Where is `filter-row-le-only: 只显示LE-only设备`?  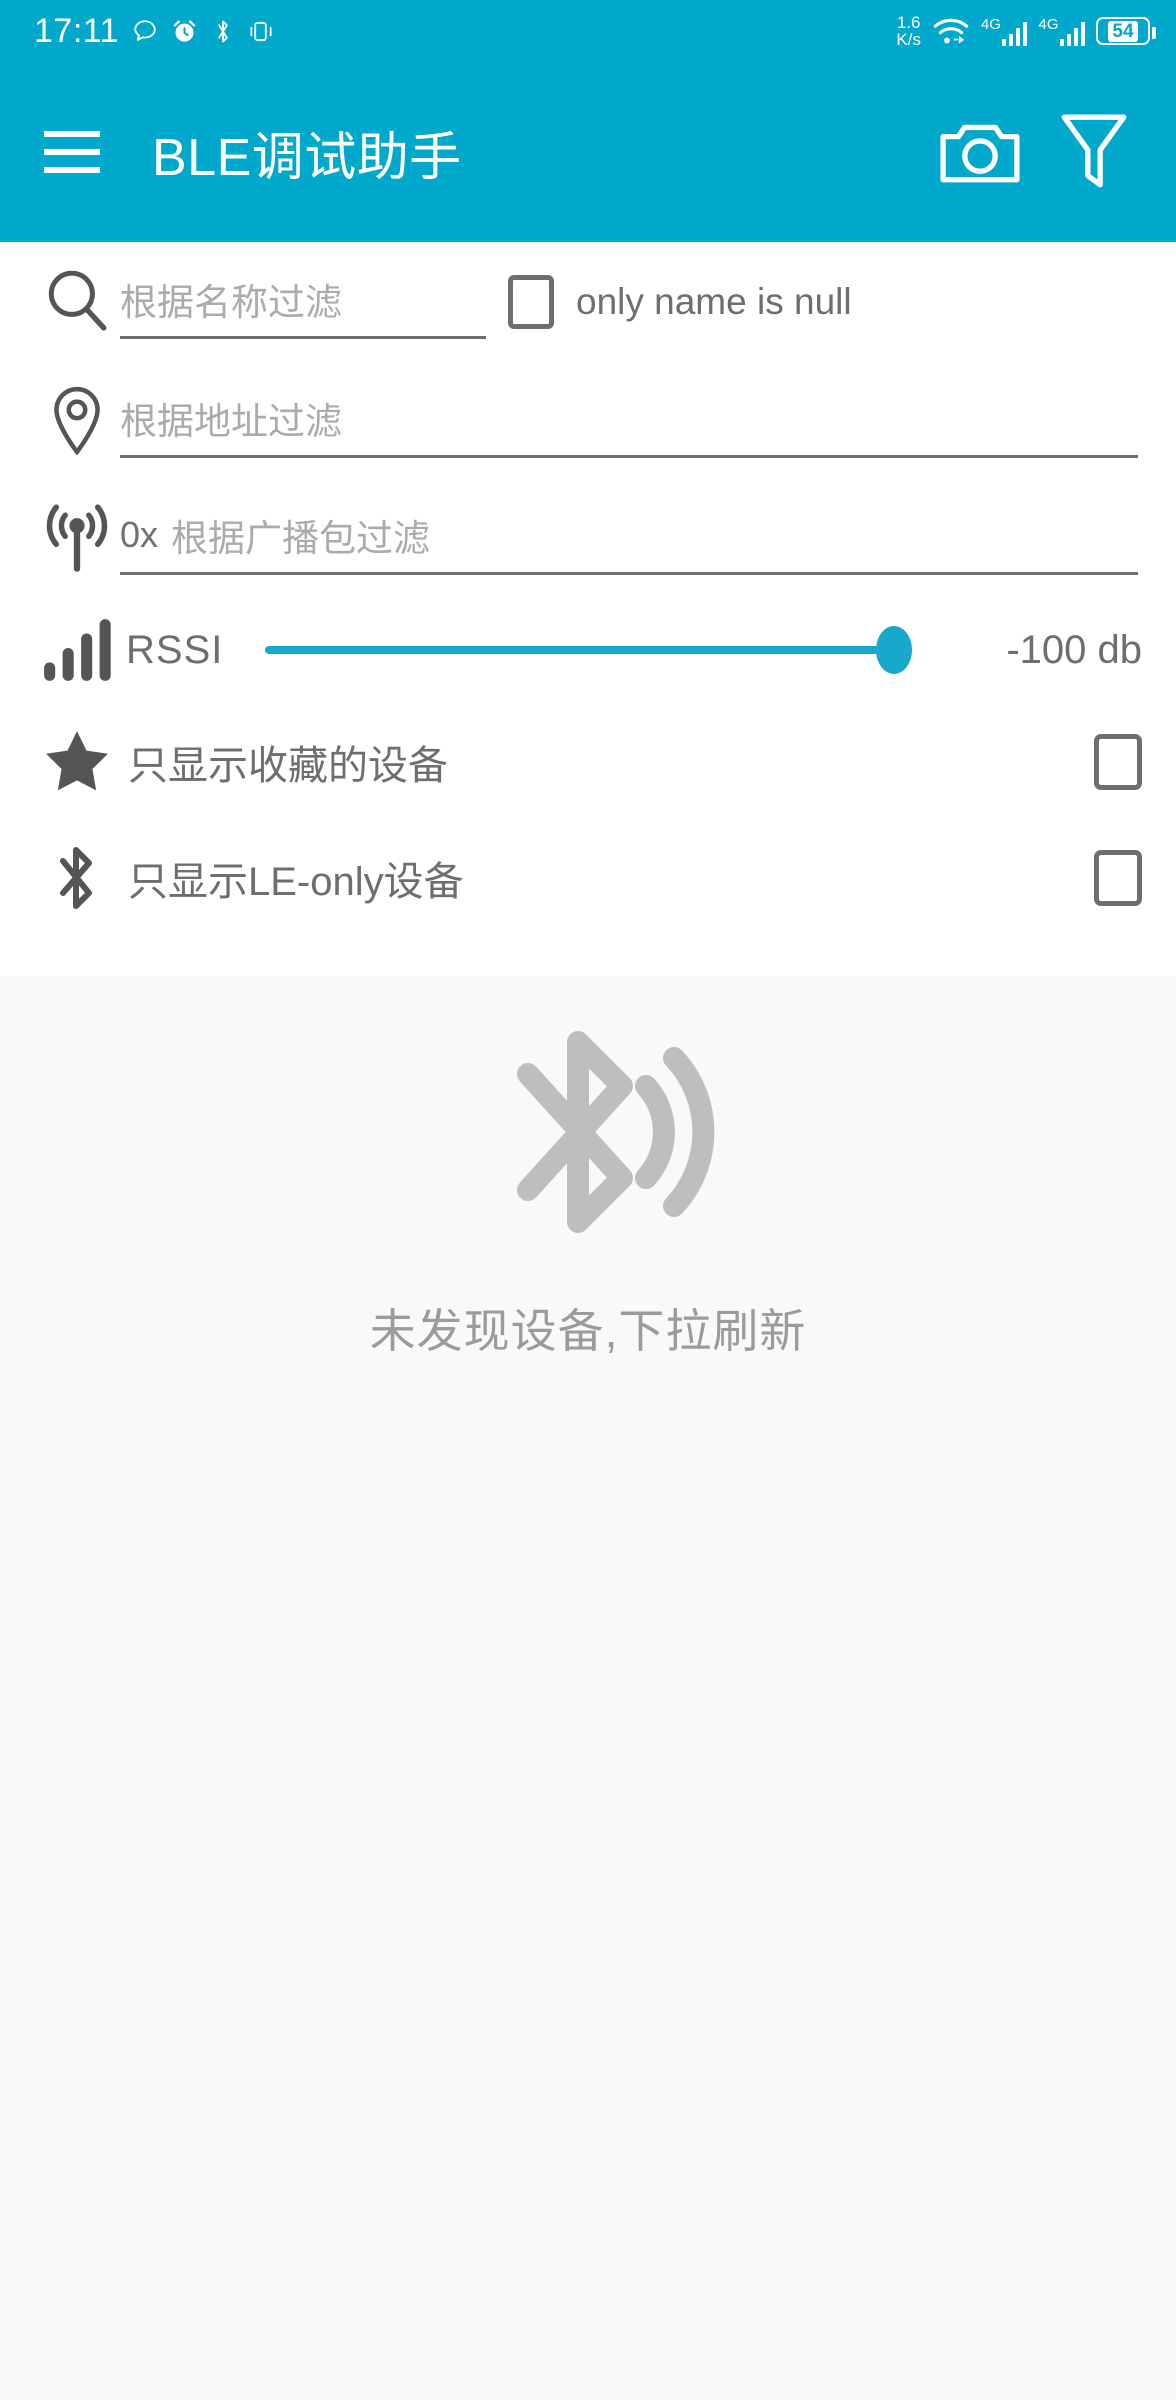
filter-row-le-only: 只显示LE-only设备 is located at coordinates (588, 878).